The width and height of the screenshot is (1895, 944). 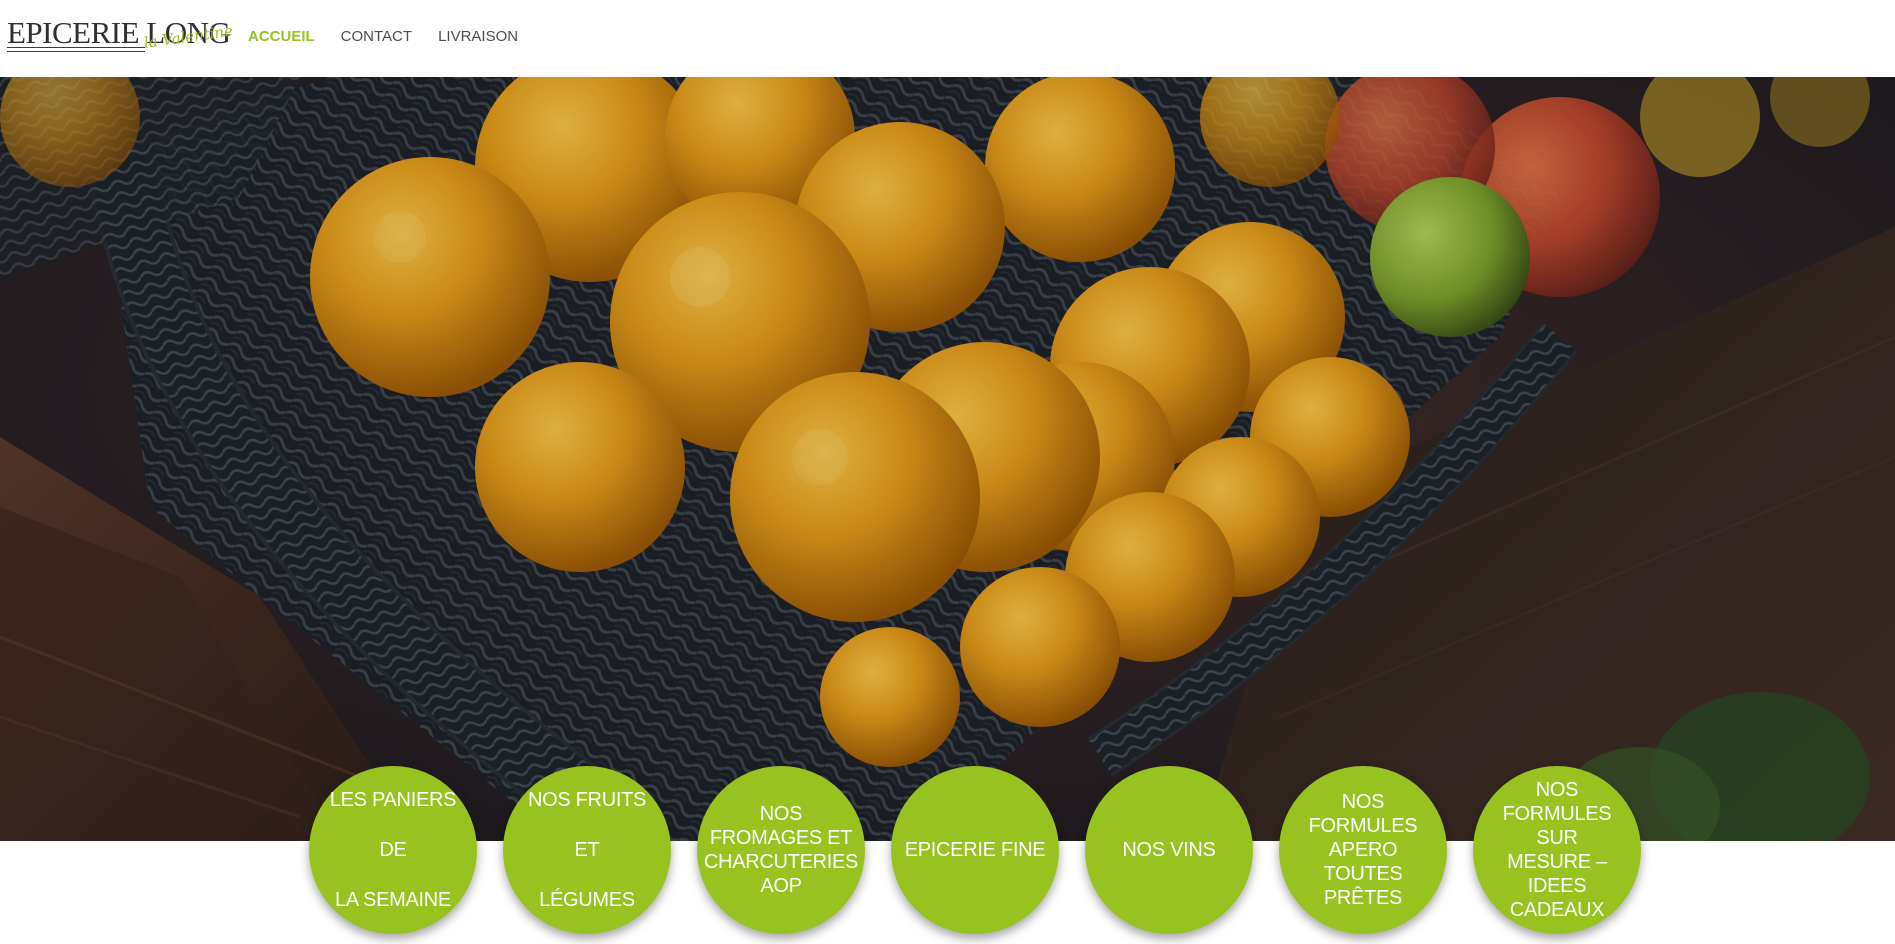 I want to click on nav-item-contact: CONTACT, so click(x=376, y=37).